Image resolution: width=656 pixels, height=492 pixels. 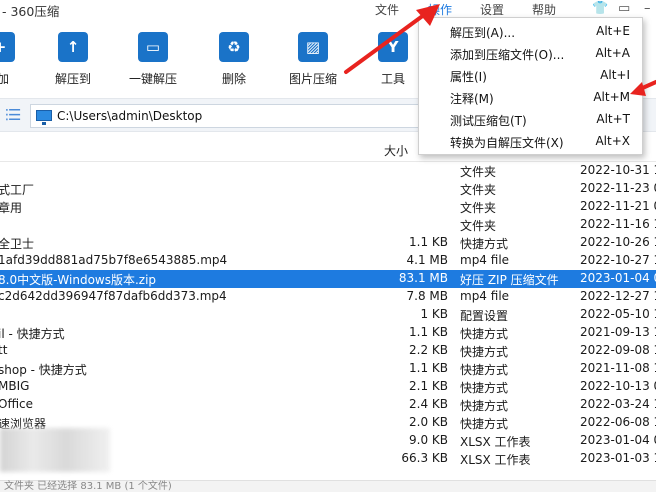 I want to click on extract-to-button: ↑ 解压到, so click(x=73, y=59).